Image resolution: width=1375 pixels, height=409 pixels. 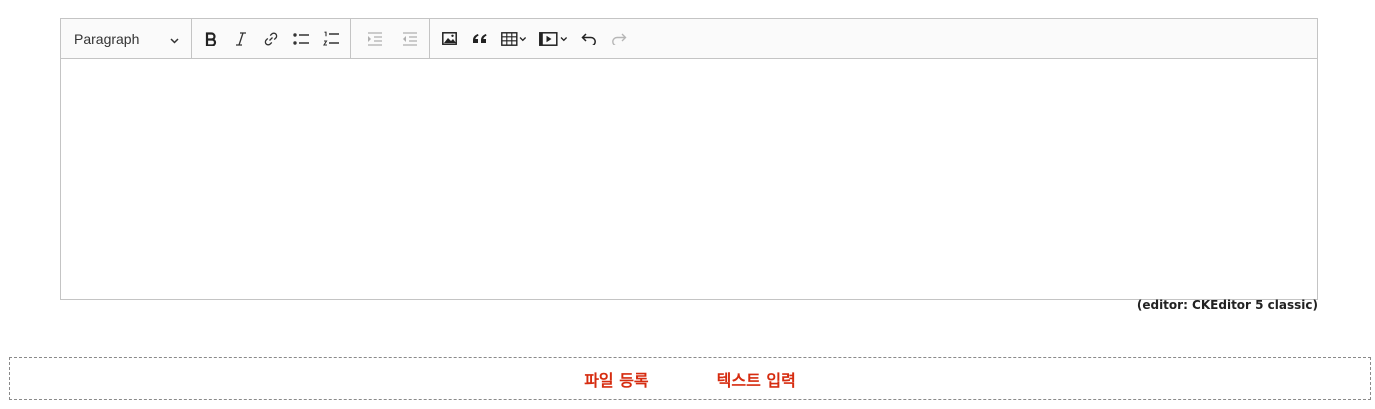 I want to click on action-bar: 파일 등록 텍스트 입력, so click(x=690, y=378).